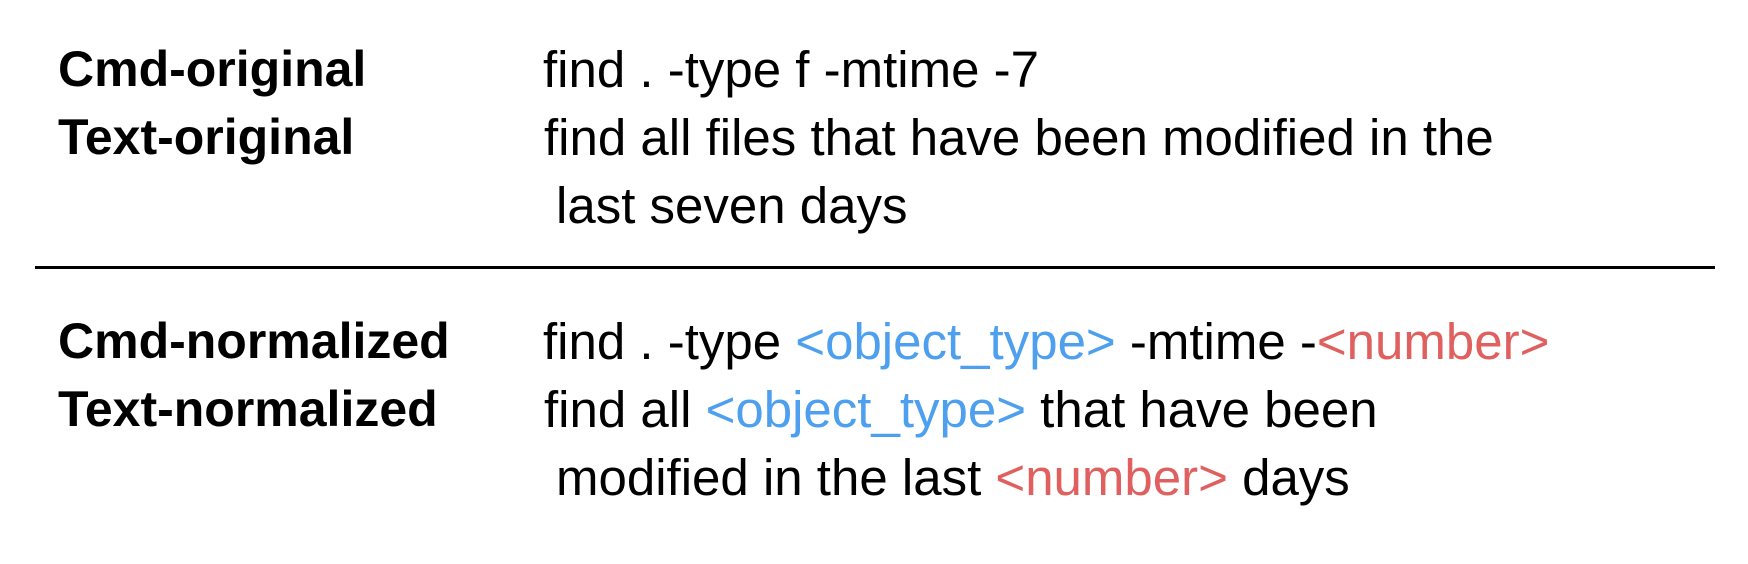 The image size is (1748, 564). I want to click on text-normalized-label: Text-normalized, so click(248, 409).